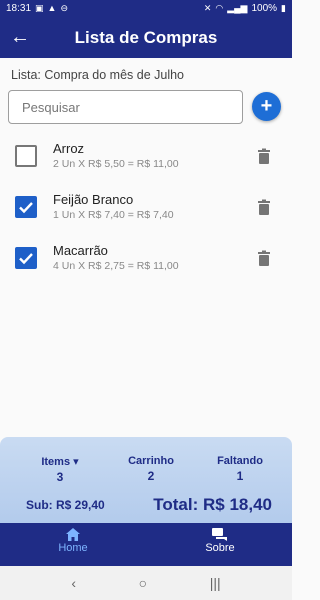 Image resolution: width=320 pixels, height=600 pixels. What do you see at coordinates (219, 534) in the screenshot?
I see `chat-icon` at bounding box center [219, 534].